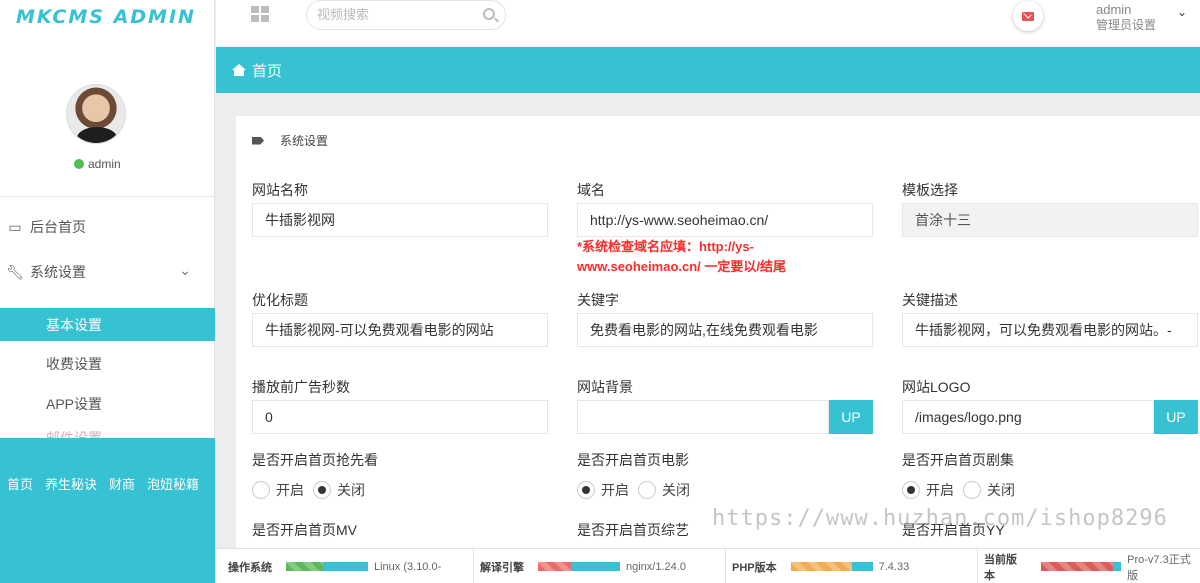 Image resolution: width=1200 pixels, height=583 pixels. Describe the element at coordinates (936, 387) in the screenshot. I see `logo-label: 网站LOGO` at that location.